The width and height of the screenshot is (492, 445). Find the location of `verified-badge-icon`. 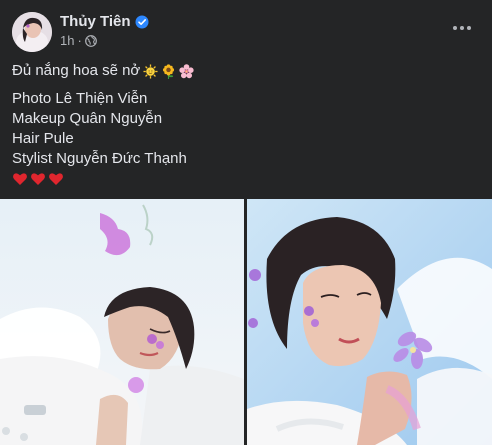

verified-badge-icon is located at coordinates (142, 22).